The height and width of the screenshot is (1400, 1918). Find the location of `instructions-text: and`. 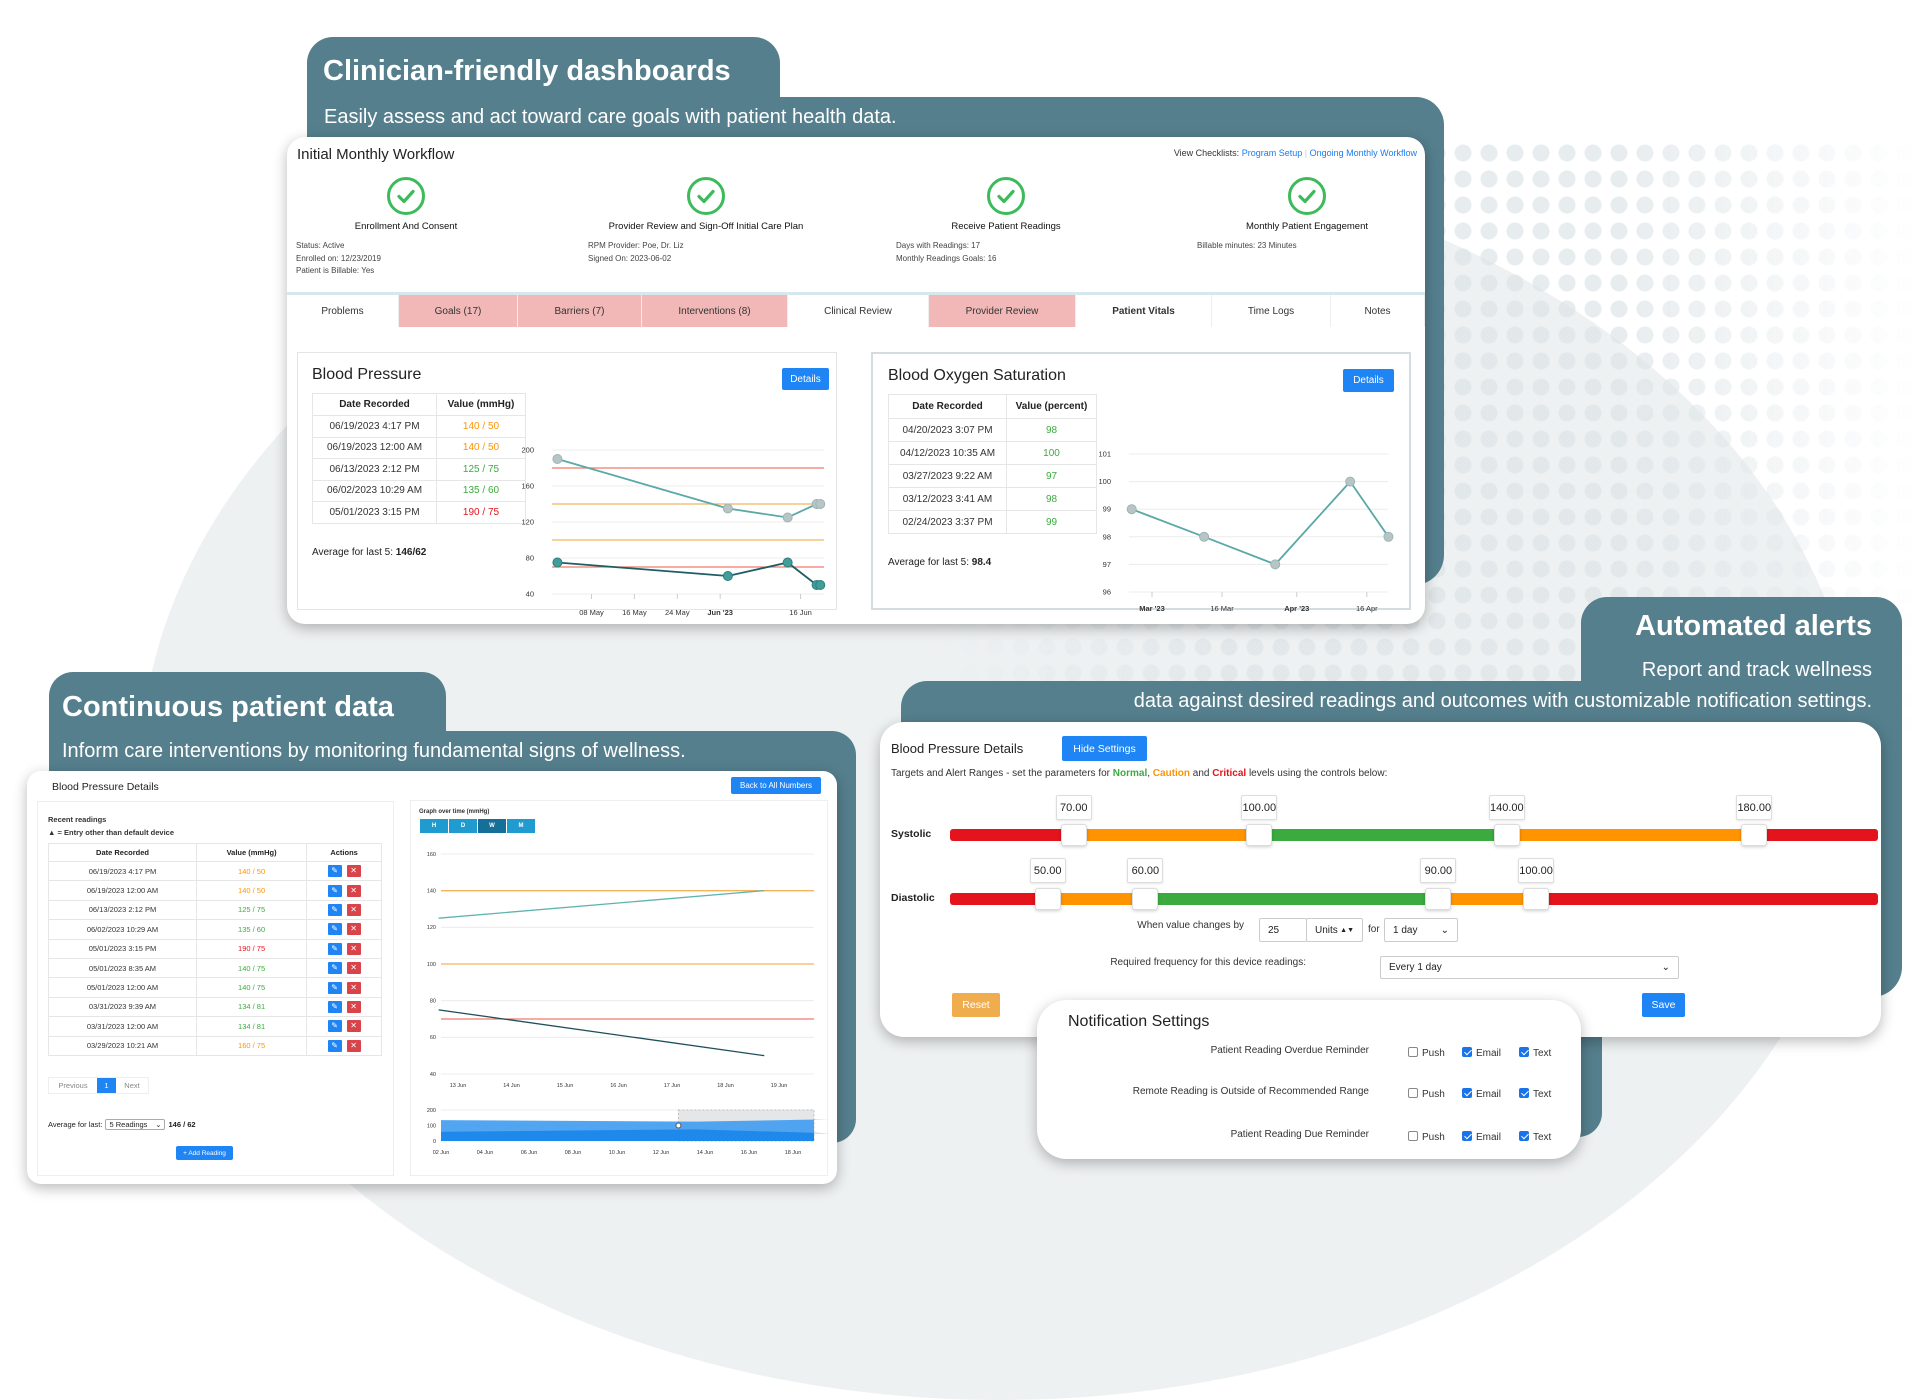

instructions-text: and is located at coordinates (1201, 773).